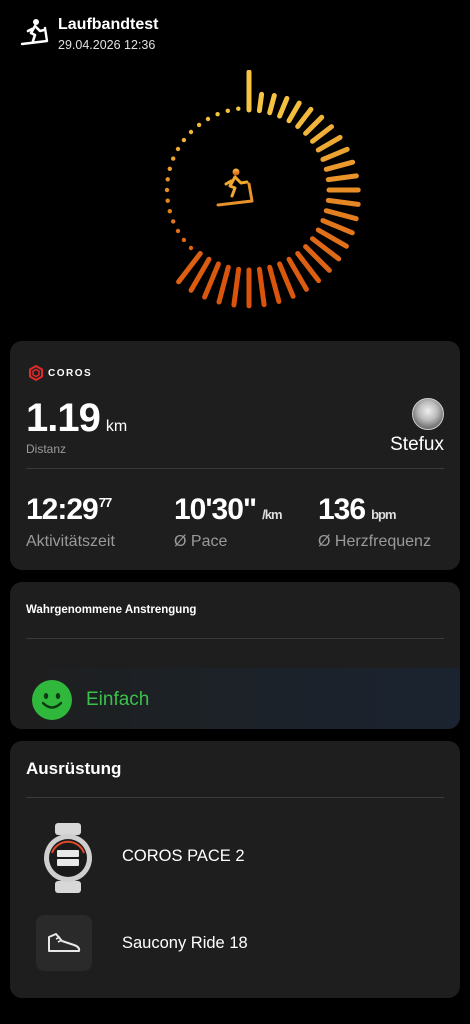 This screenshot has height=1024, width=470. What do you see at coordinates (183, 856) in the screenshot?
I see `gear-item-watch: COROS PACE 2` at bounding box center [183, 856].